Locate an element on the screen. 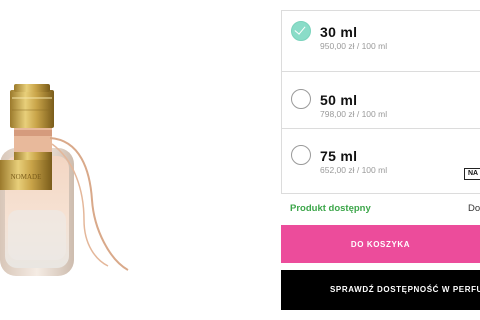 The height and width of the screenshot is (320, 480). product-badge: NA is located at coordinates (472, 174).